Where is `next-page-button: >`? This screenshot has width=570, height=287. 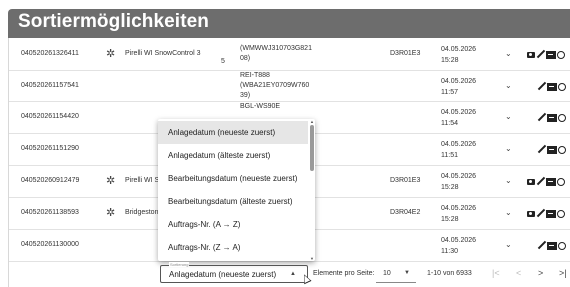 next-page-button: > is located at coordinates (540, 273).